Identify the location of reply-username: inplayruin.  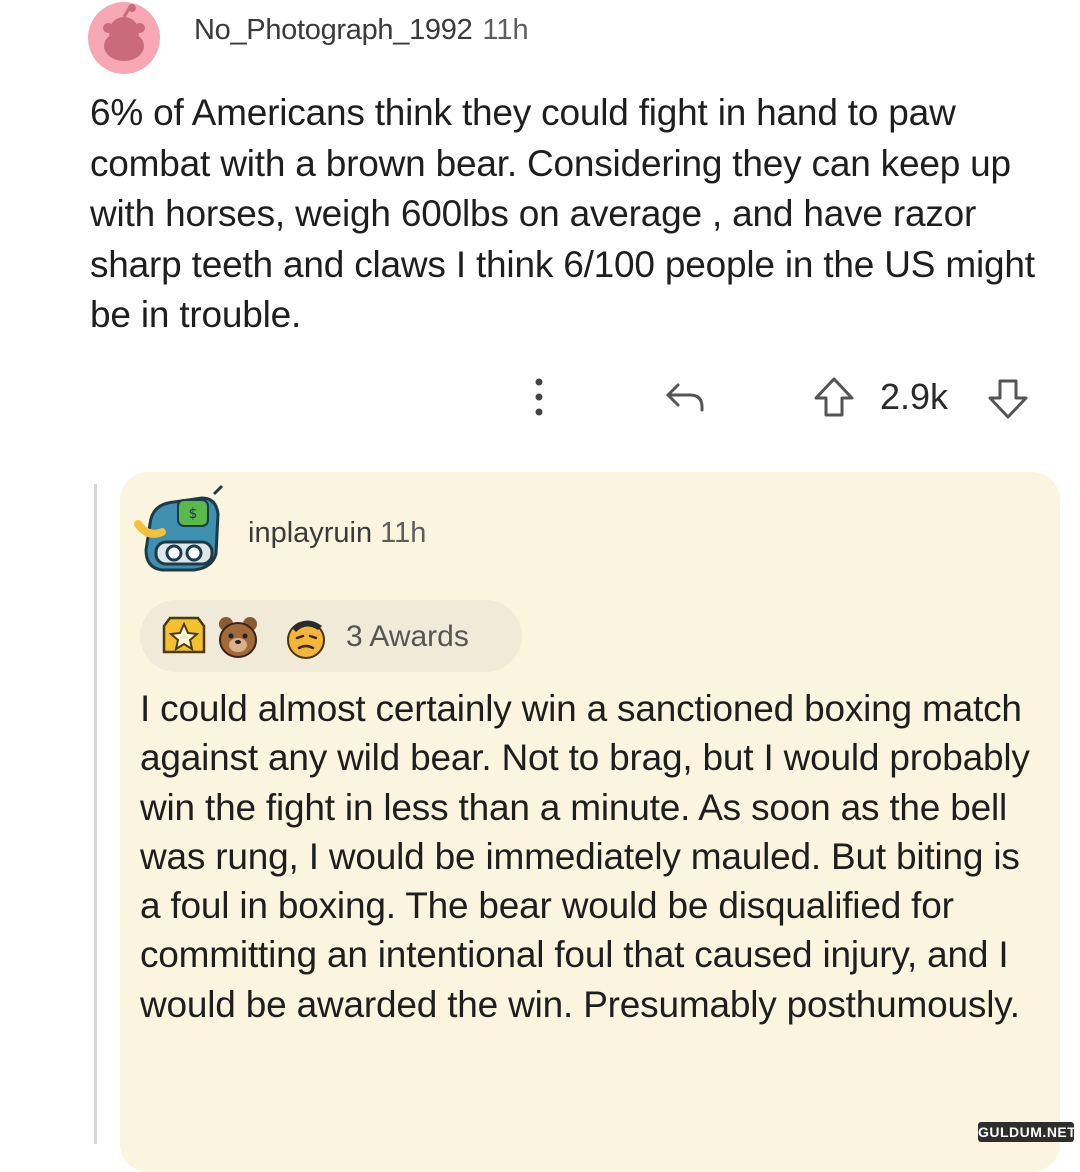
(310, 533).